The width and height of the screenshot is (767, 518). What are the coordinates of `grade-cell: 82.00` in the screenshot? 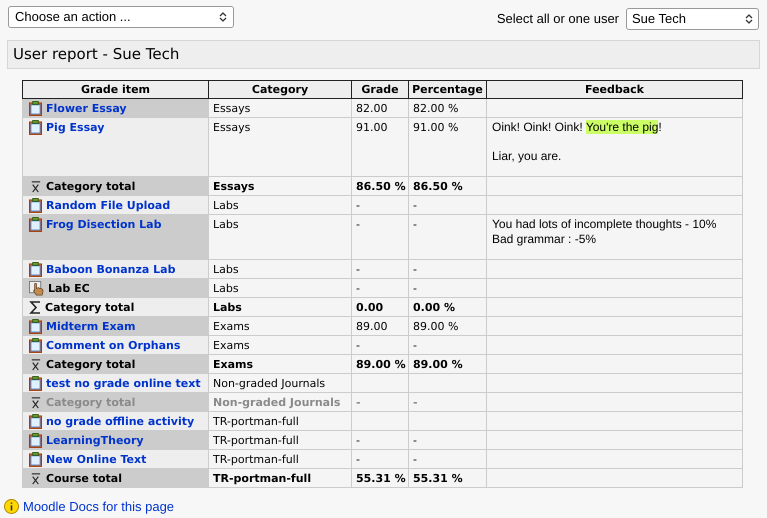 It's located at (380, 108).